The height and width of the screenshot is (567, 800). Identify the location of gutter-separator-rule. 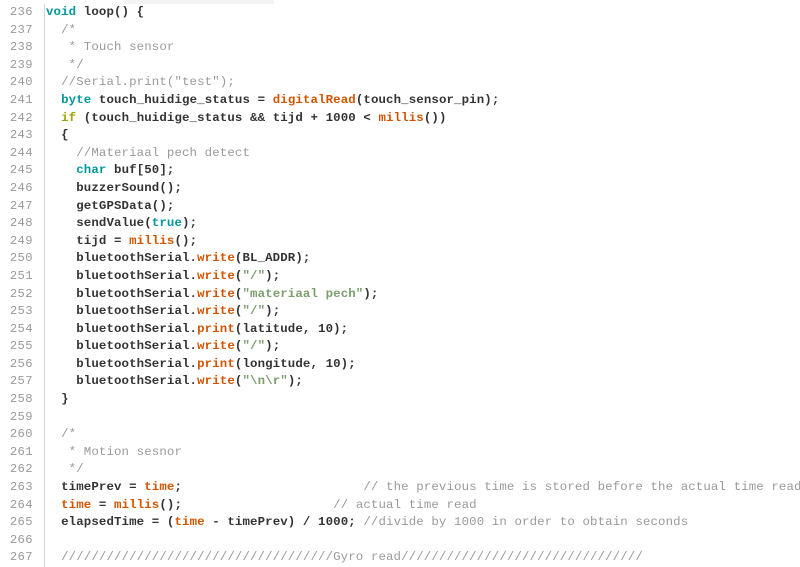
(44, 285).